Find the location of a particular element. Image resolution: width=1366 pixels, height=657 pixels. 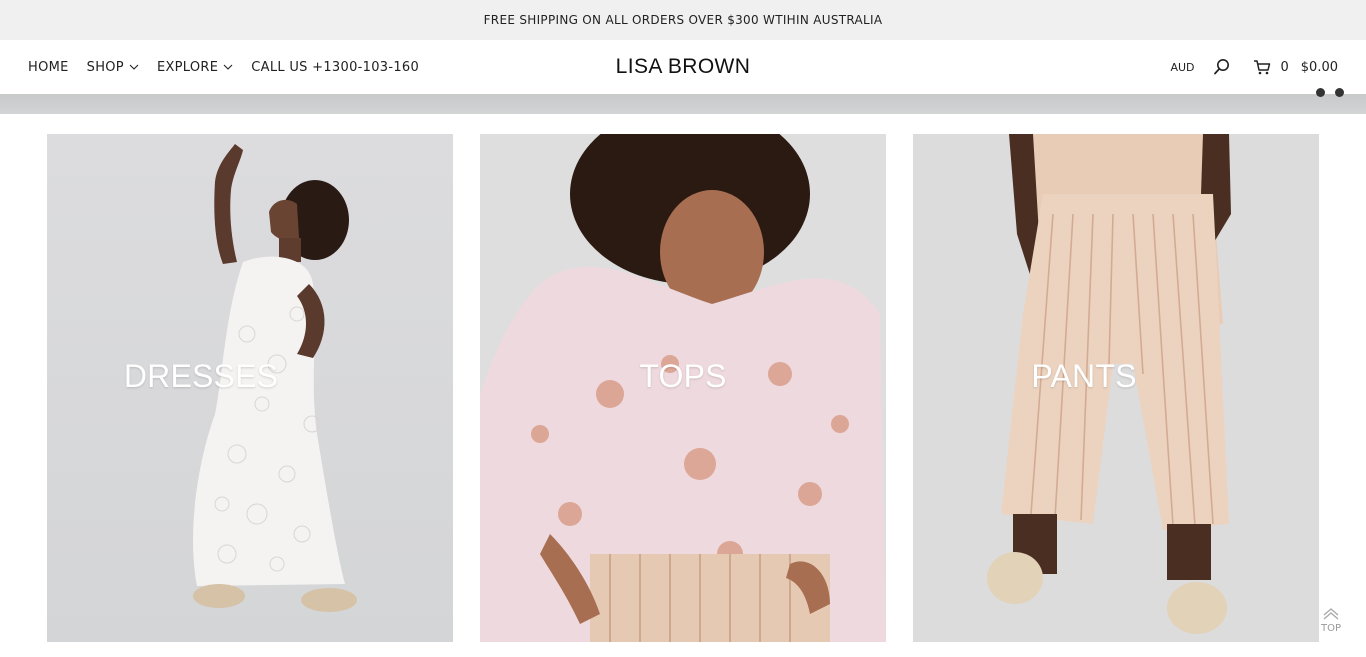

hero-slider-edge is located at coordinates (683, 101).